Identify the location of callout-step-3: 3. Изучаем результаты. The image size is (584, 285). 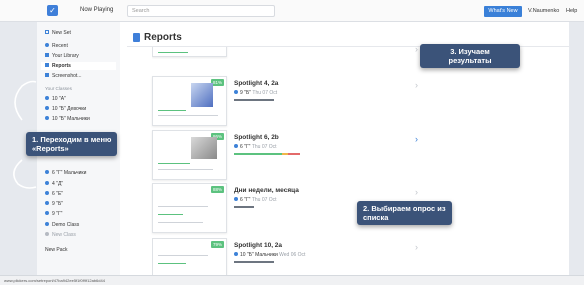
(470, 56).